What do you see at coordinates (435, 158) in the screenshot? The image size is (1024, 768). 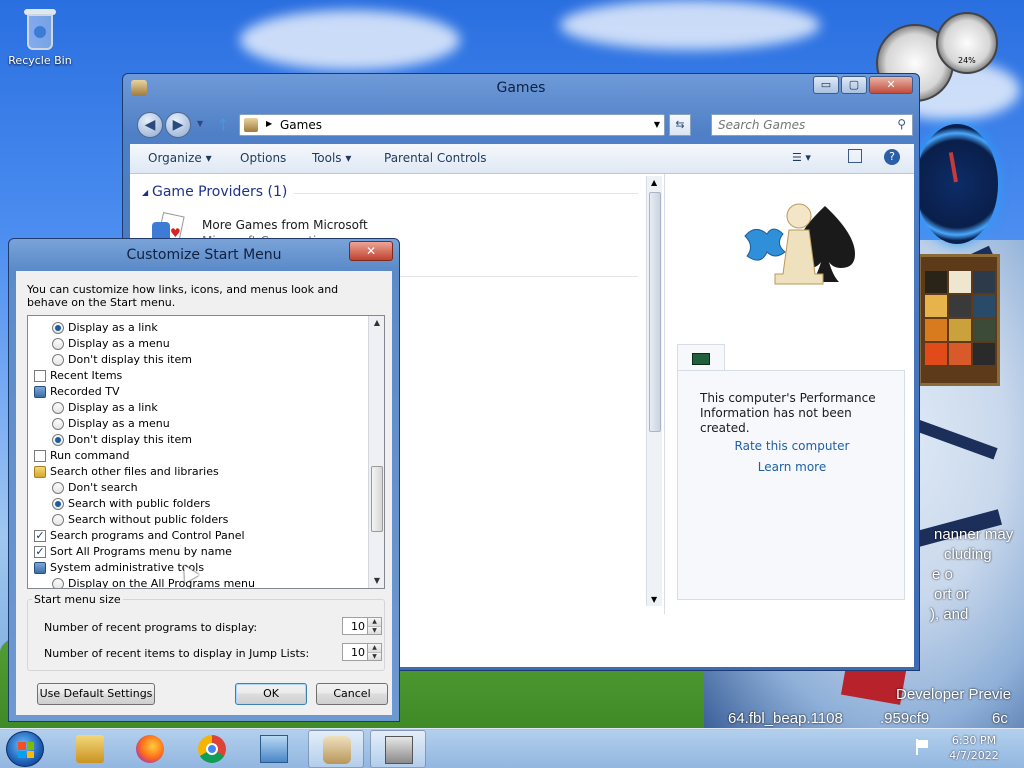 I see `parental-controls-button: Parental Controls` at bounding box center [435, 158].